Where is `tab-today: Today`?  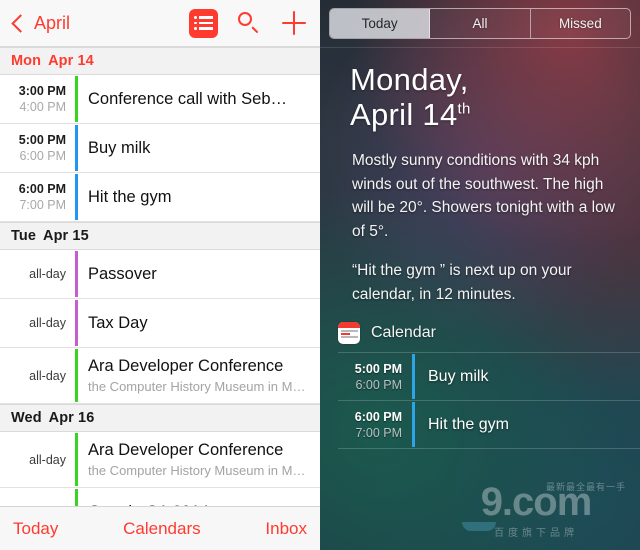 tab-today: Today is located at coordinates (380, 23).